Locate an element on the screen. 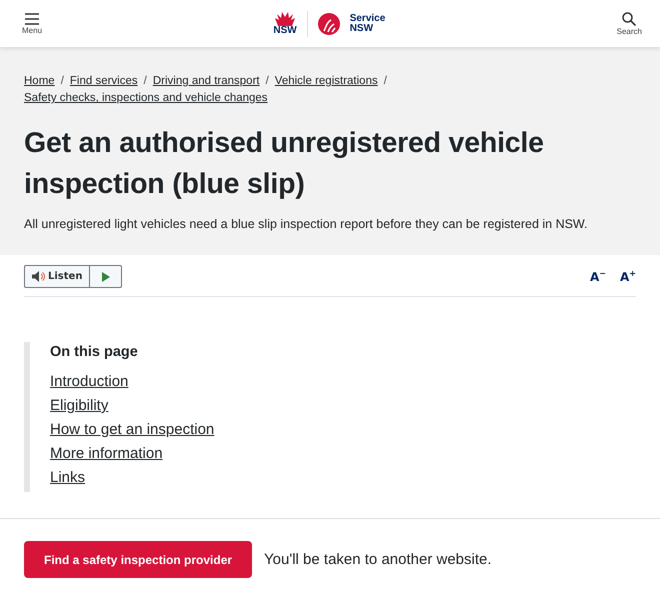 The image size is (660, 594). page-section-link: Links is located at coordinates (68, 478).